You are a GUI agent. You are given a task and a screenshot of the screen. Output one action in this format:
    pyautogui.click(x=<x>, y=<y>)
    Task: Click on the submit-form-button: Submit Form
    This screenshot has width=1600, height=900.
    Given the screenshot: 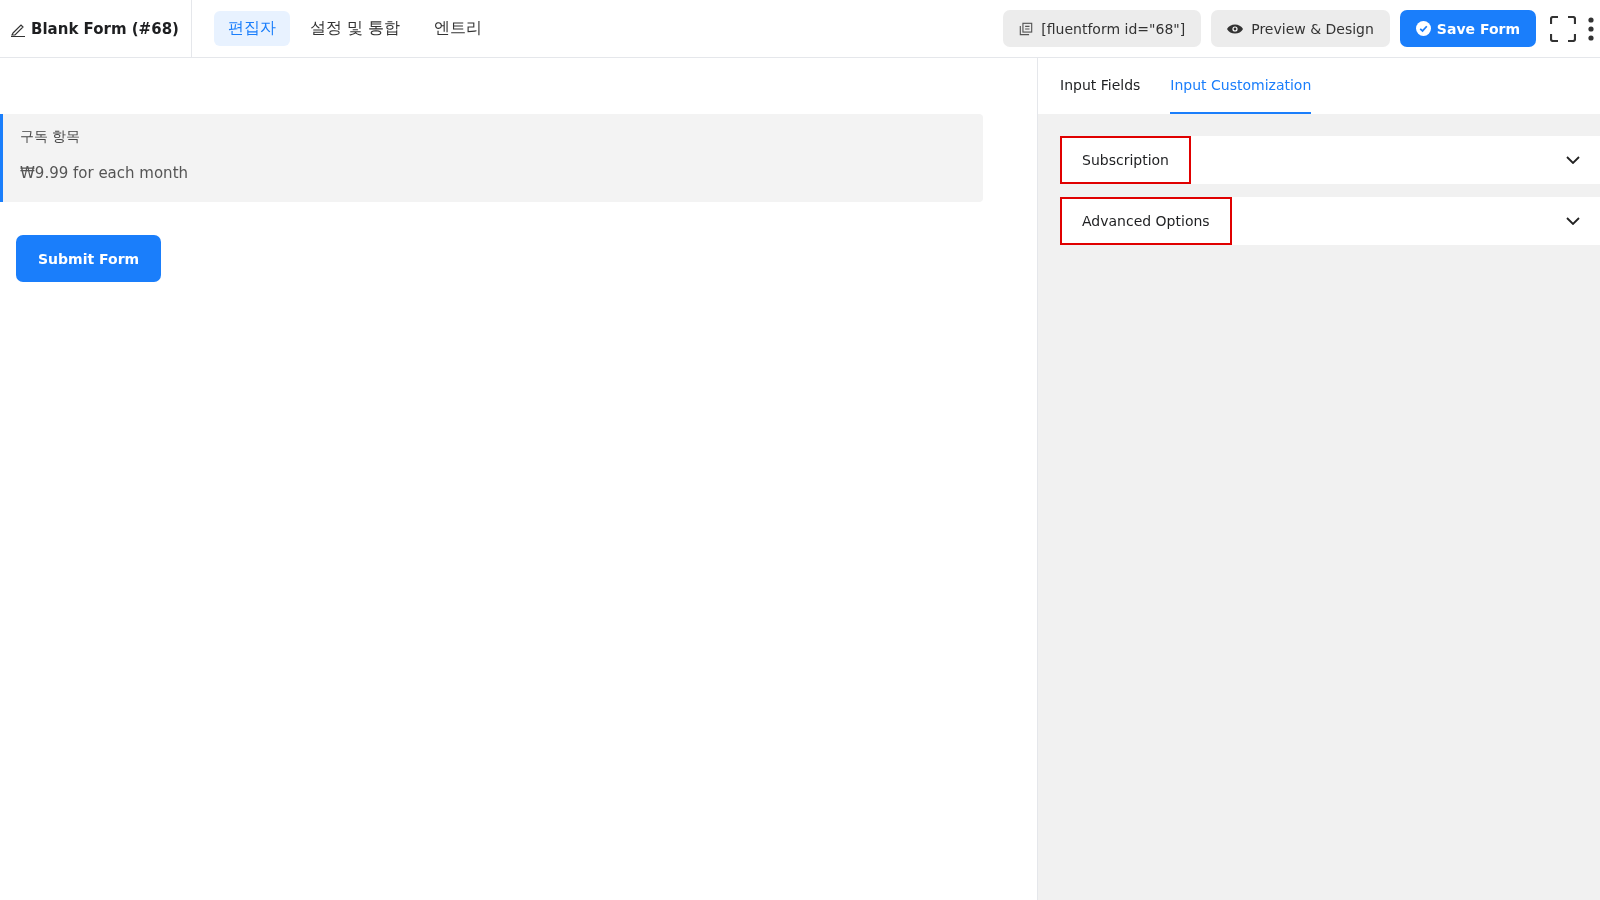 What is the action you would take?
    pyautogui.click(x=89, y=258)
    